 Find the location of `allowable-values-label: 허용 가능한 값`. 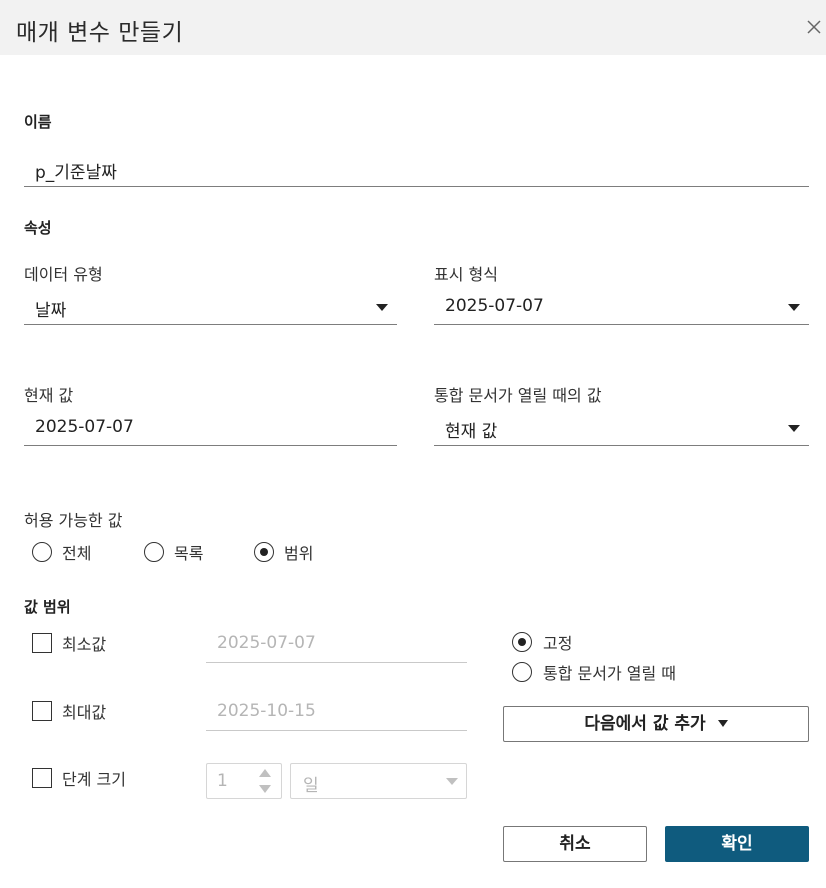

allowable-values-label: 허용 가능한 값 is located at coordinates (73, 520).